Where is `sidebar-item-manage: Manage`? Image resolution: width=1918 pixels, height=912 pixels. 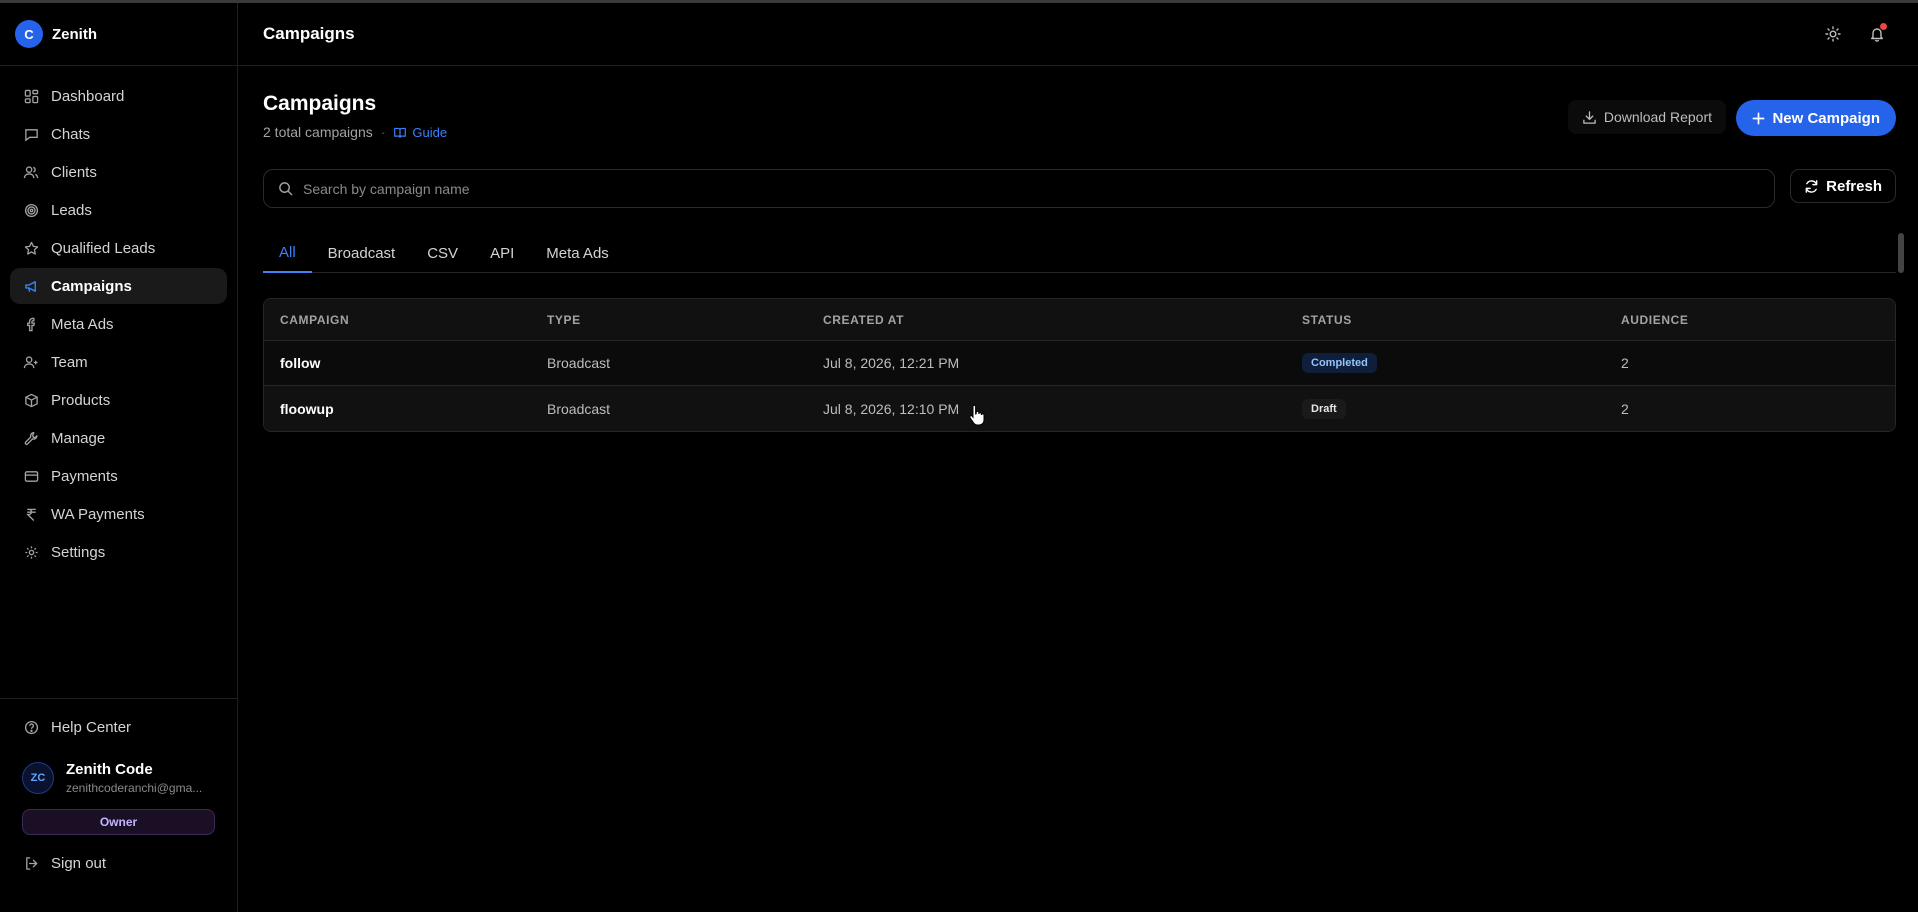 sidebar-item-manage: Manage is located at coordinates (118, 438).